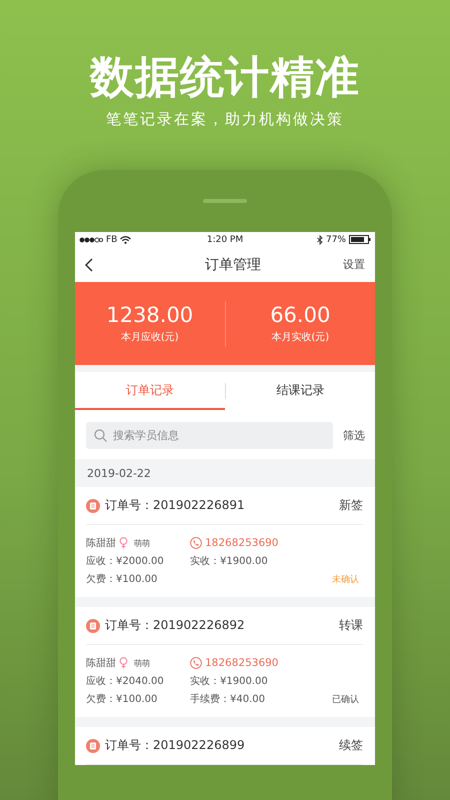 The width and height of the screenshot is (450, 800). Describe the element at coordinates (225, 239) in the screenshot. I see `status-time: 1:20 PM` at that location.